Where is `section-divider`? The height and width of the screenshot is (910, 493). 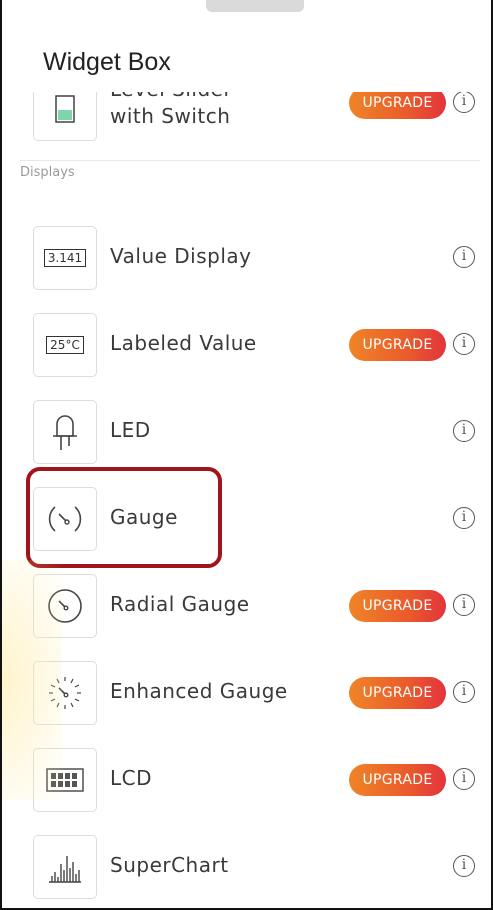
section-divider is located at coordinates (250, 160).